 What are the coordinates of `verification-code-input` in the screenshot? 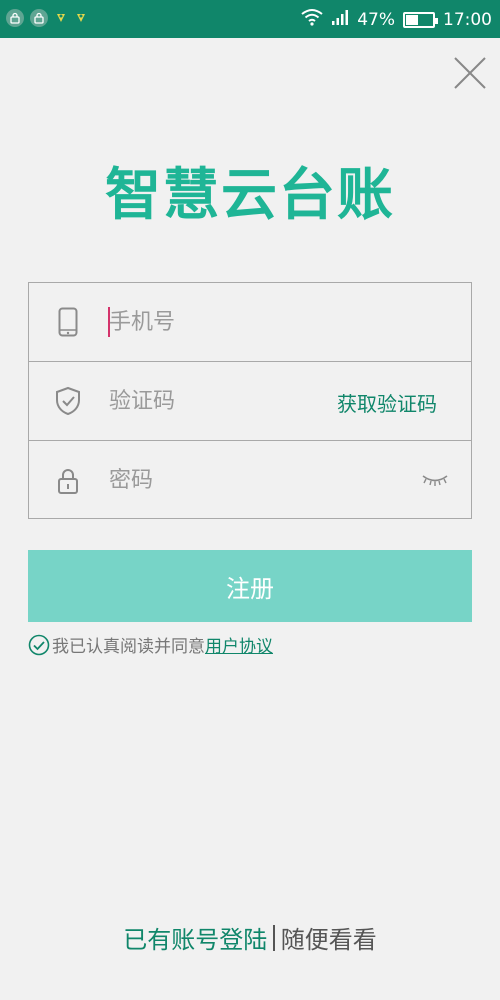 It's located at (219, 401).